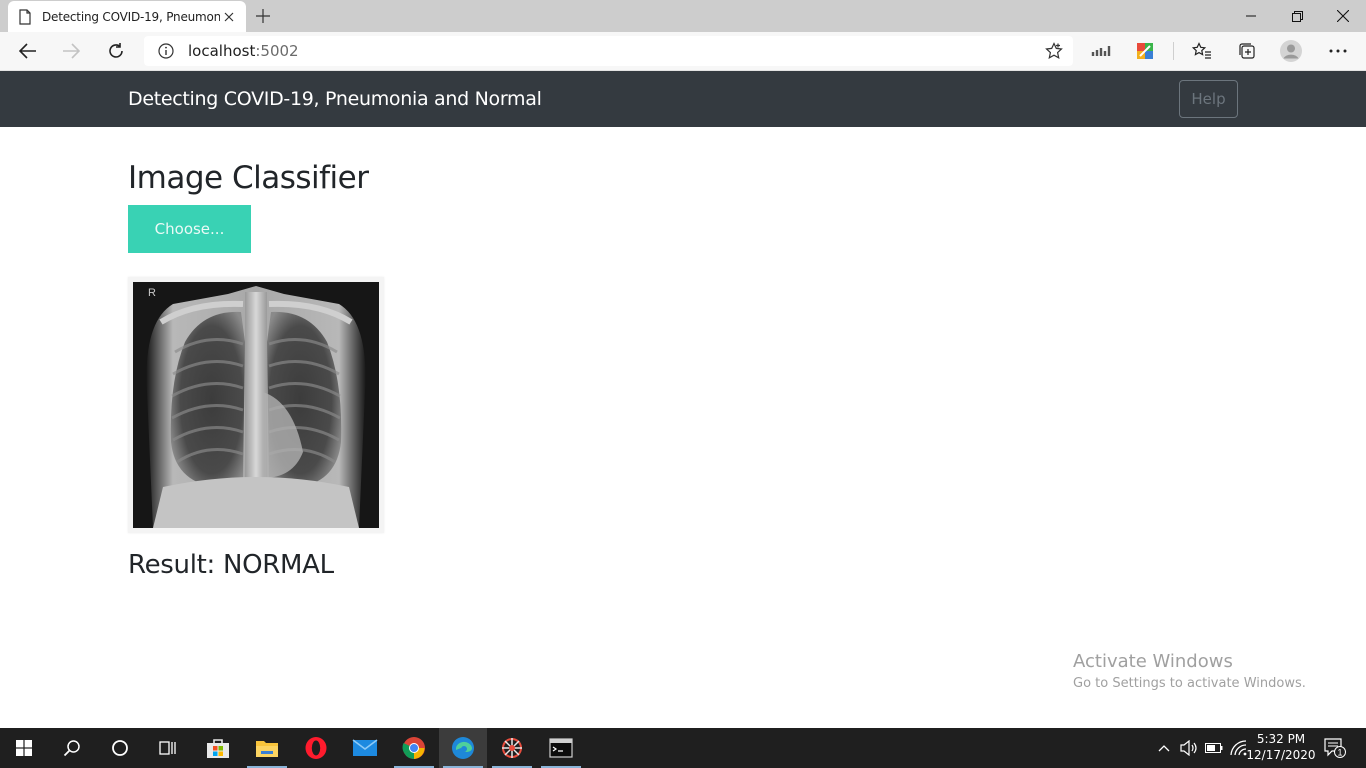 The image size is (1366, 768). I want to click on browser-tab: Detecting COVID-19, Pneumonia, so click(127, 16).